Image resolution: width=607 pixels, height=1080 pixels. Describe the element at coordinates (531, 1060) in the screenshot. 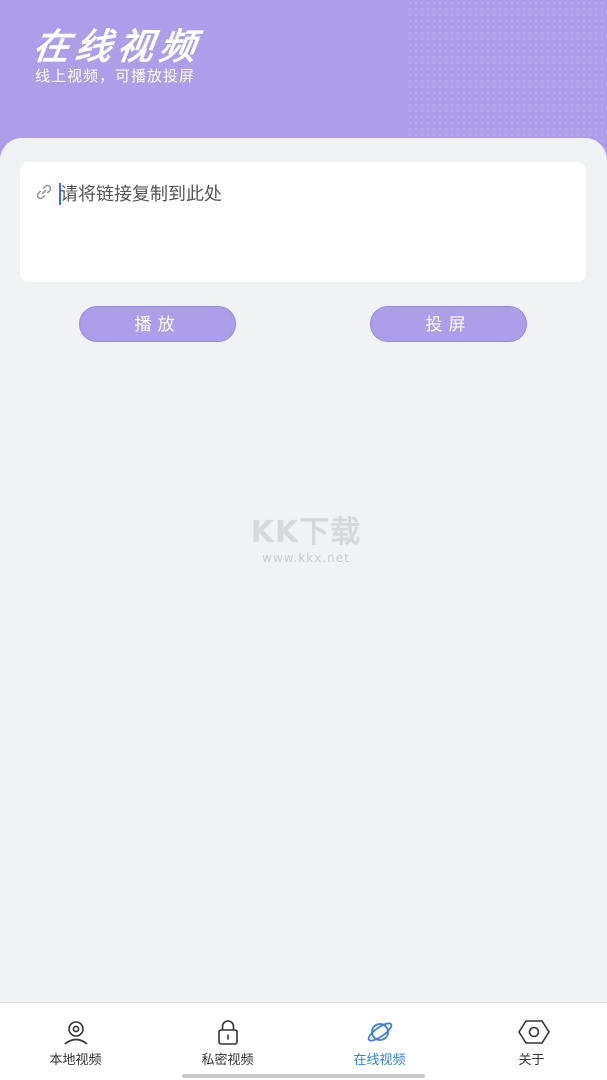

I see `tab-label: 关于` at that location.